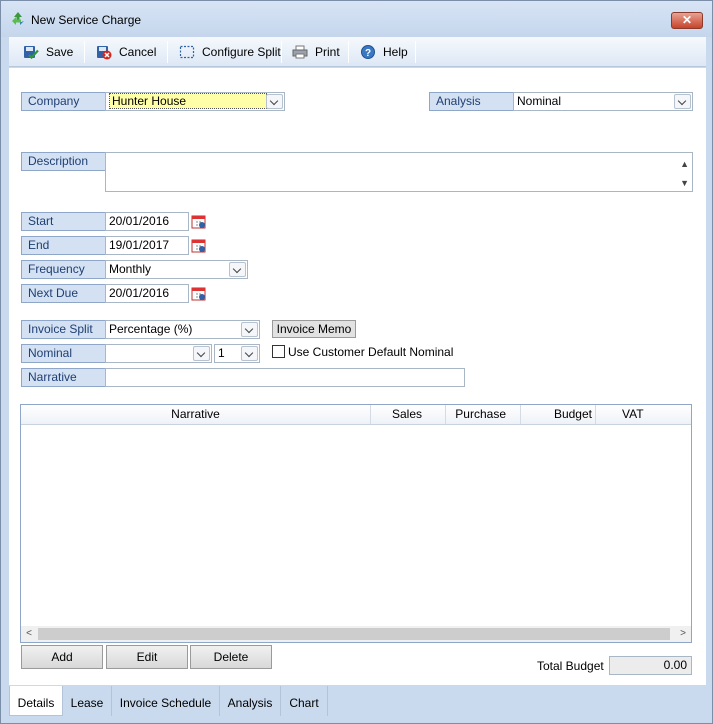  Describe the element at coordinates (63, 161) in the screenshot. I see `description-label: Description` at that location.